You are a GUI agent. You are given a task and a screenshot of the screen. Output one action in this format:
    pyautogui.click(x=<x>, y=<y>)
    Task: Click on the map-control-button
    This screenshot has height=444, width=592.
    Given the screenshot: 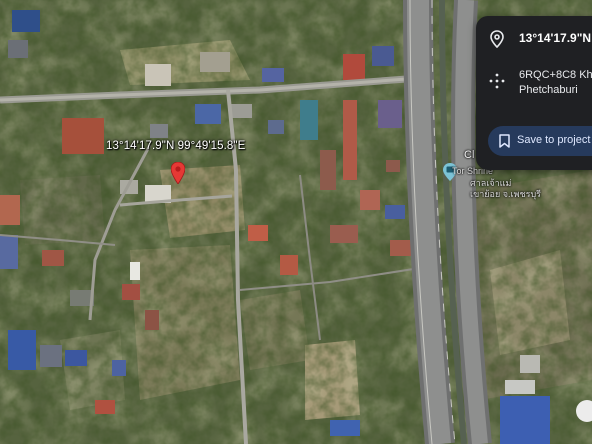 What is the action you would take?
    pyautogui.click(x=584, y=411)
    